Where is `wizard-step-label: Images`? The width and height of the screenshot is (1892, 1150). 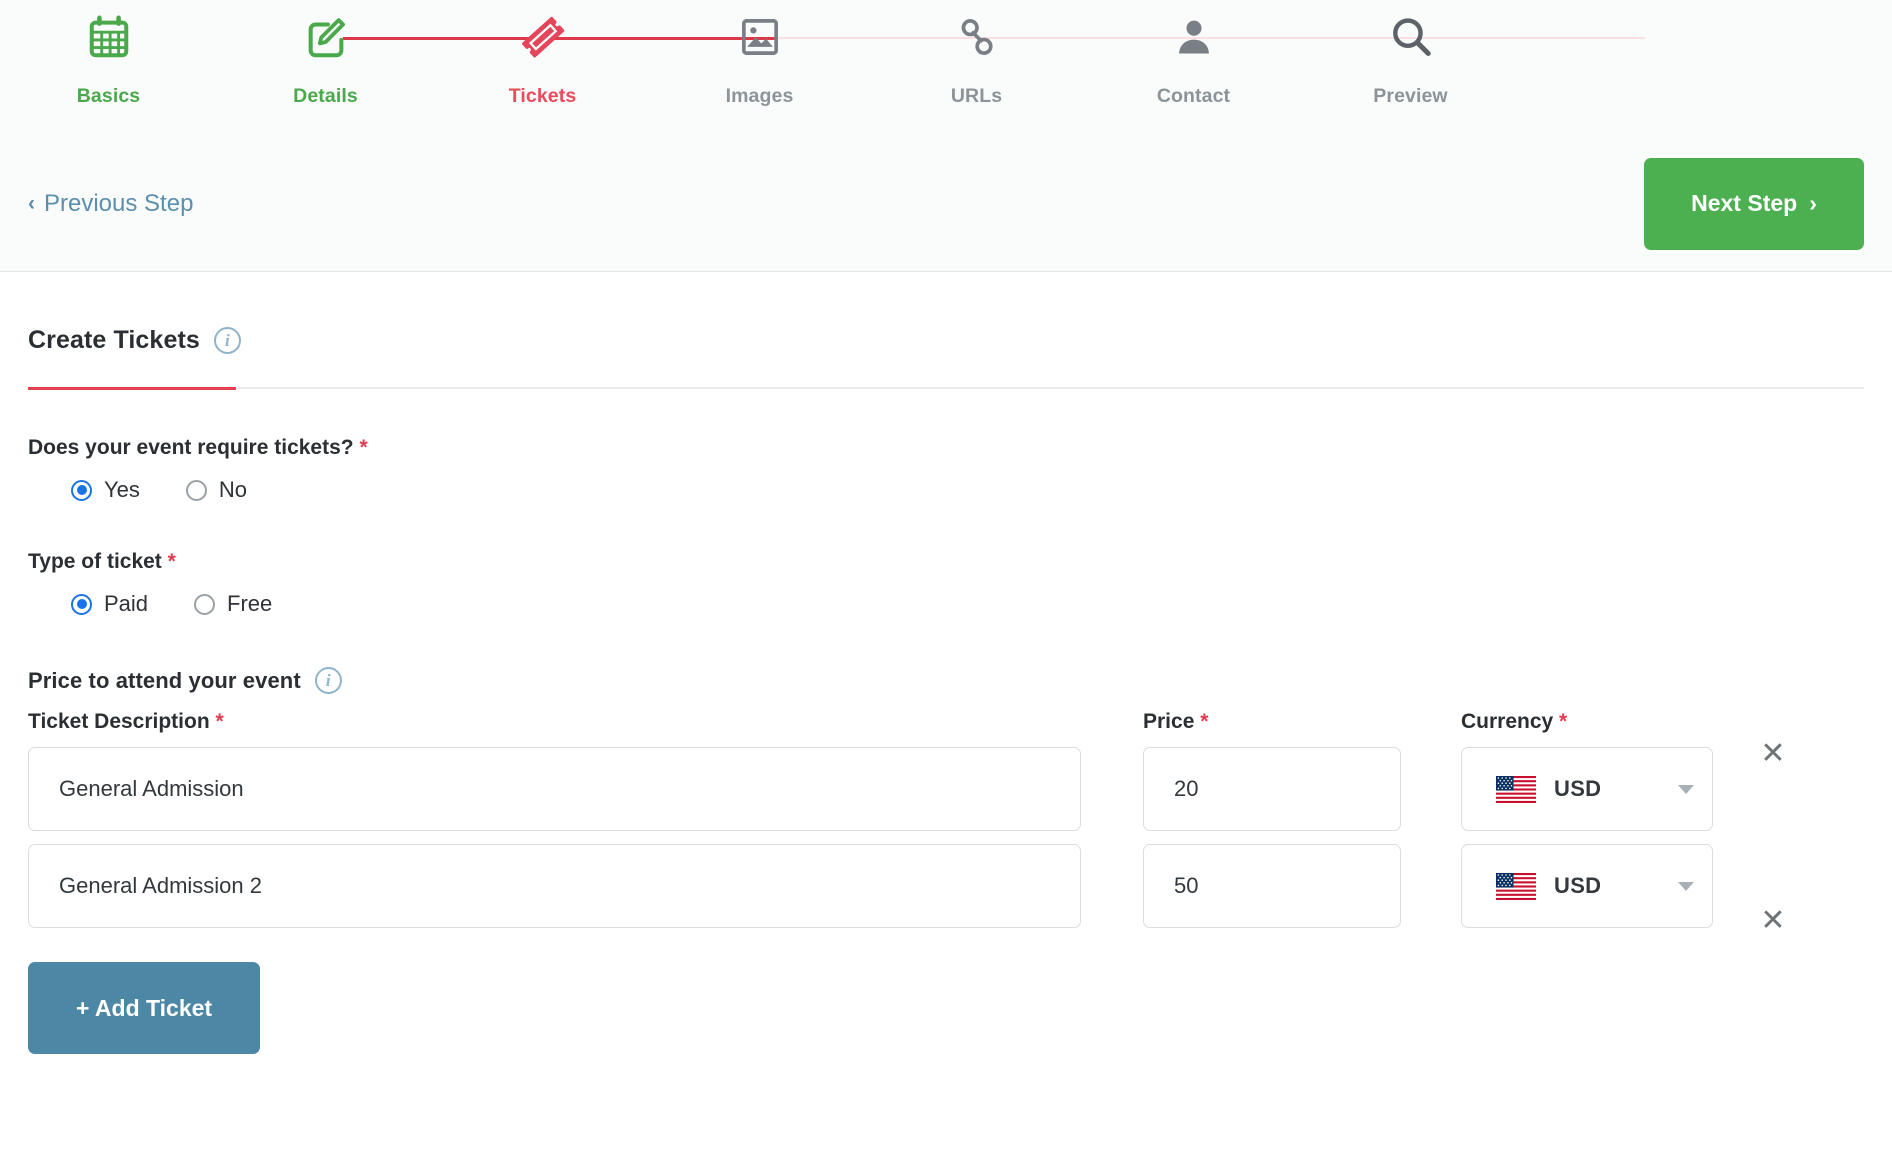 wizard-step-label: Images is located at coordinates (759, 96).